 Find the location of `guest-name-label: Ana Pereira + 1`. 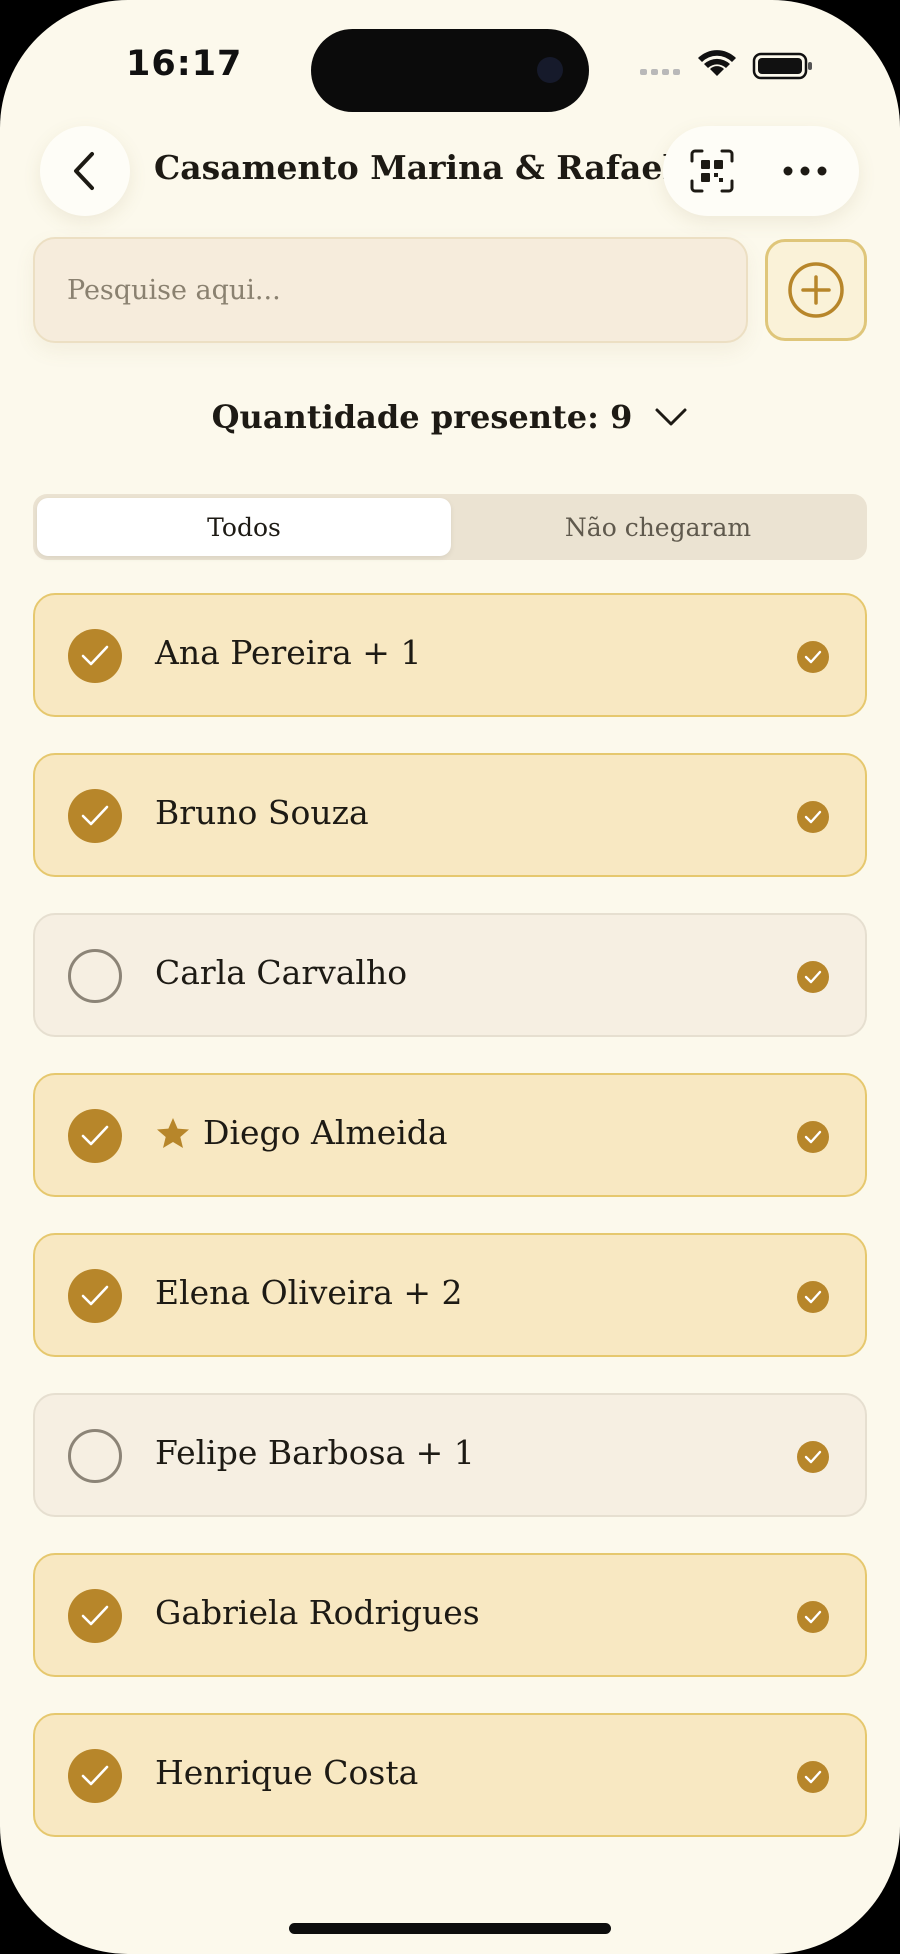

guest-name-label: Ana Pereira + 1 is located at coordinates (288, 652).